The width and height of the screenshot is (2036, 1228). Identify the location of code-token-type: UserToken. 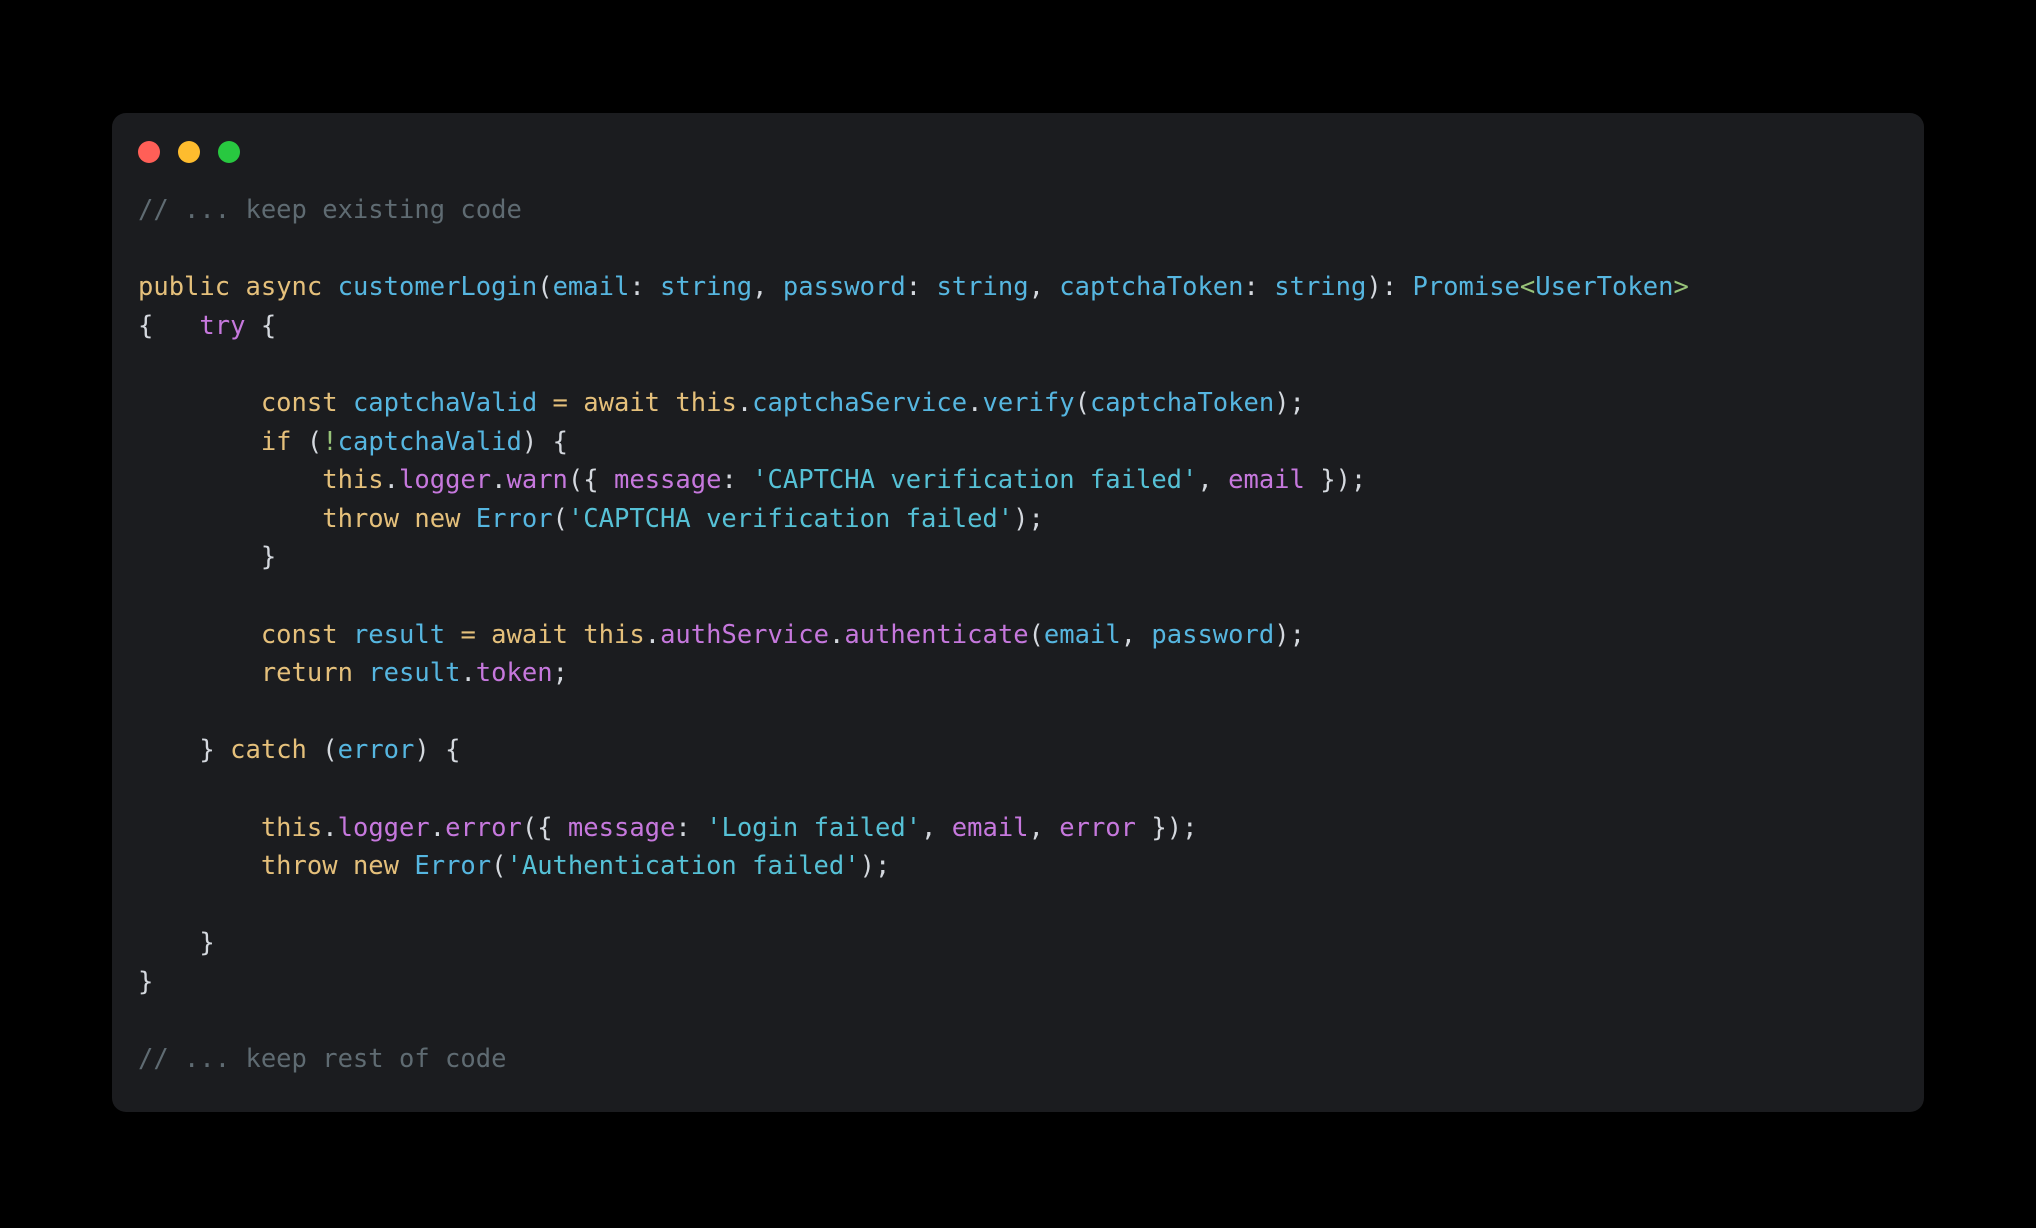
(1604, 287).